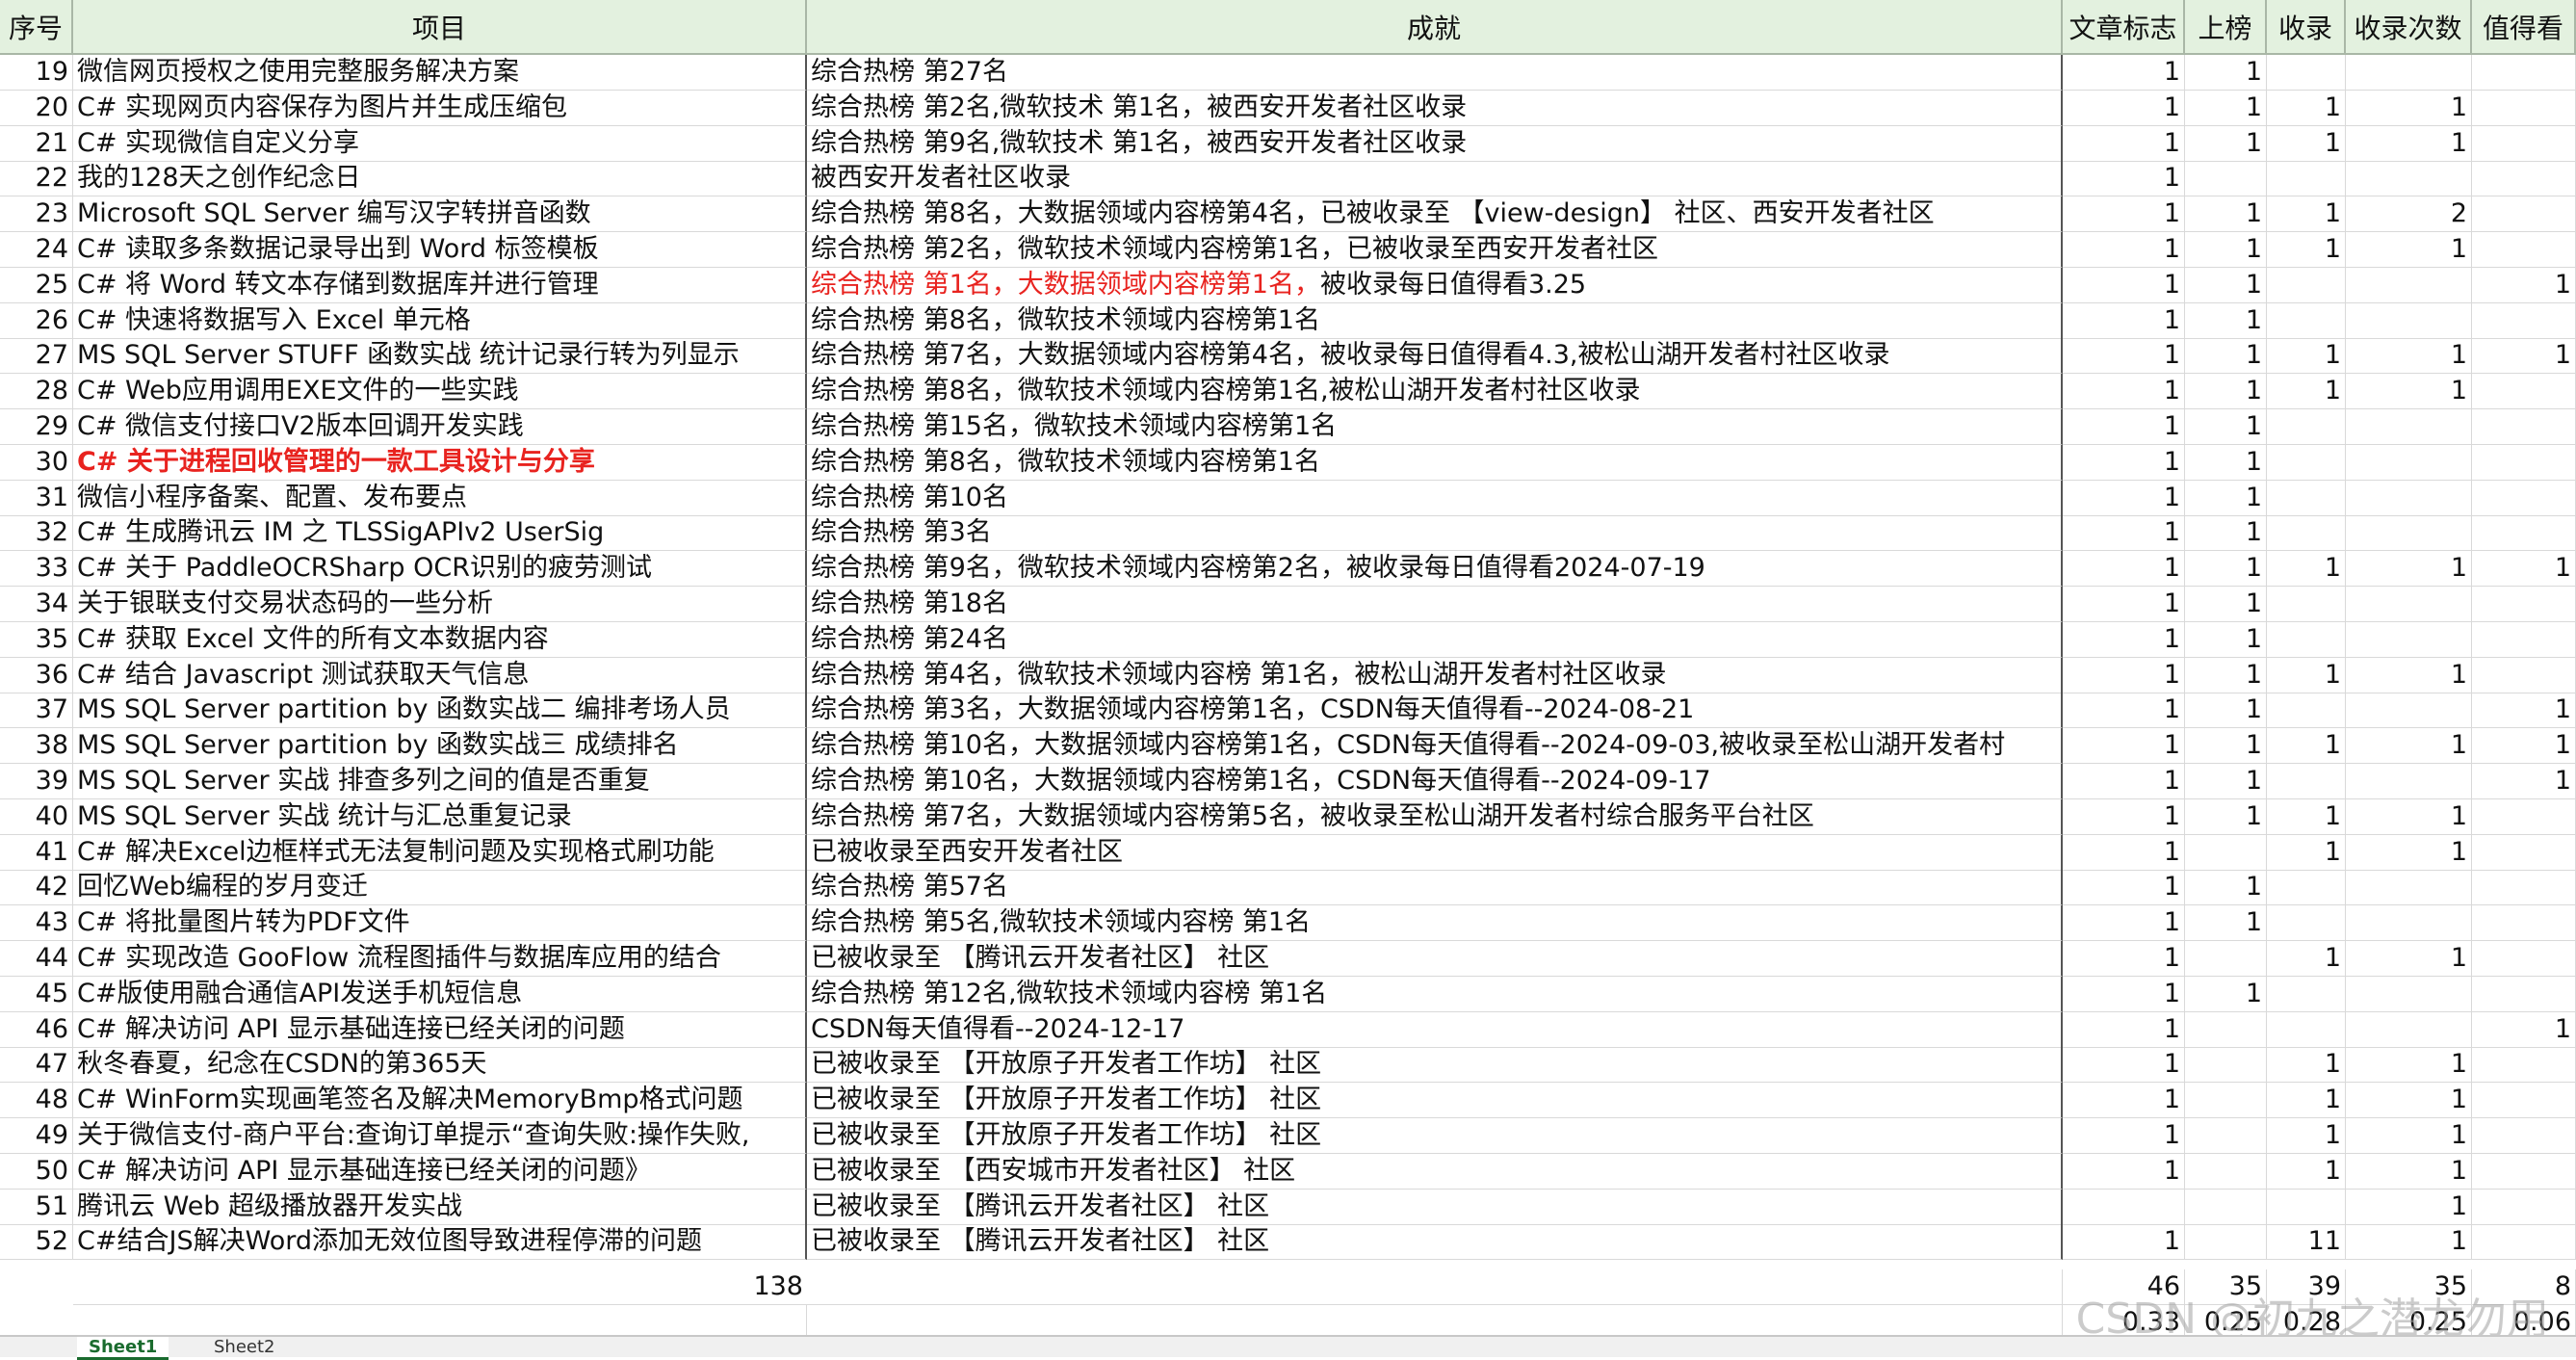 The image size is (2576, 1360). Describe the element at coordinates (440, 463) in the screenshot. I see `project-cell: C# 关于进程回收管理的一款工具设计与分享` at that location.